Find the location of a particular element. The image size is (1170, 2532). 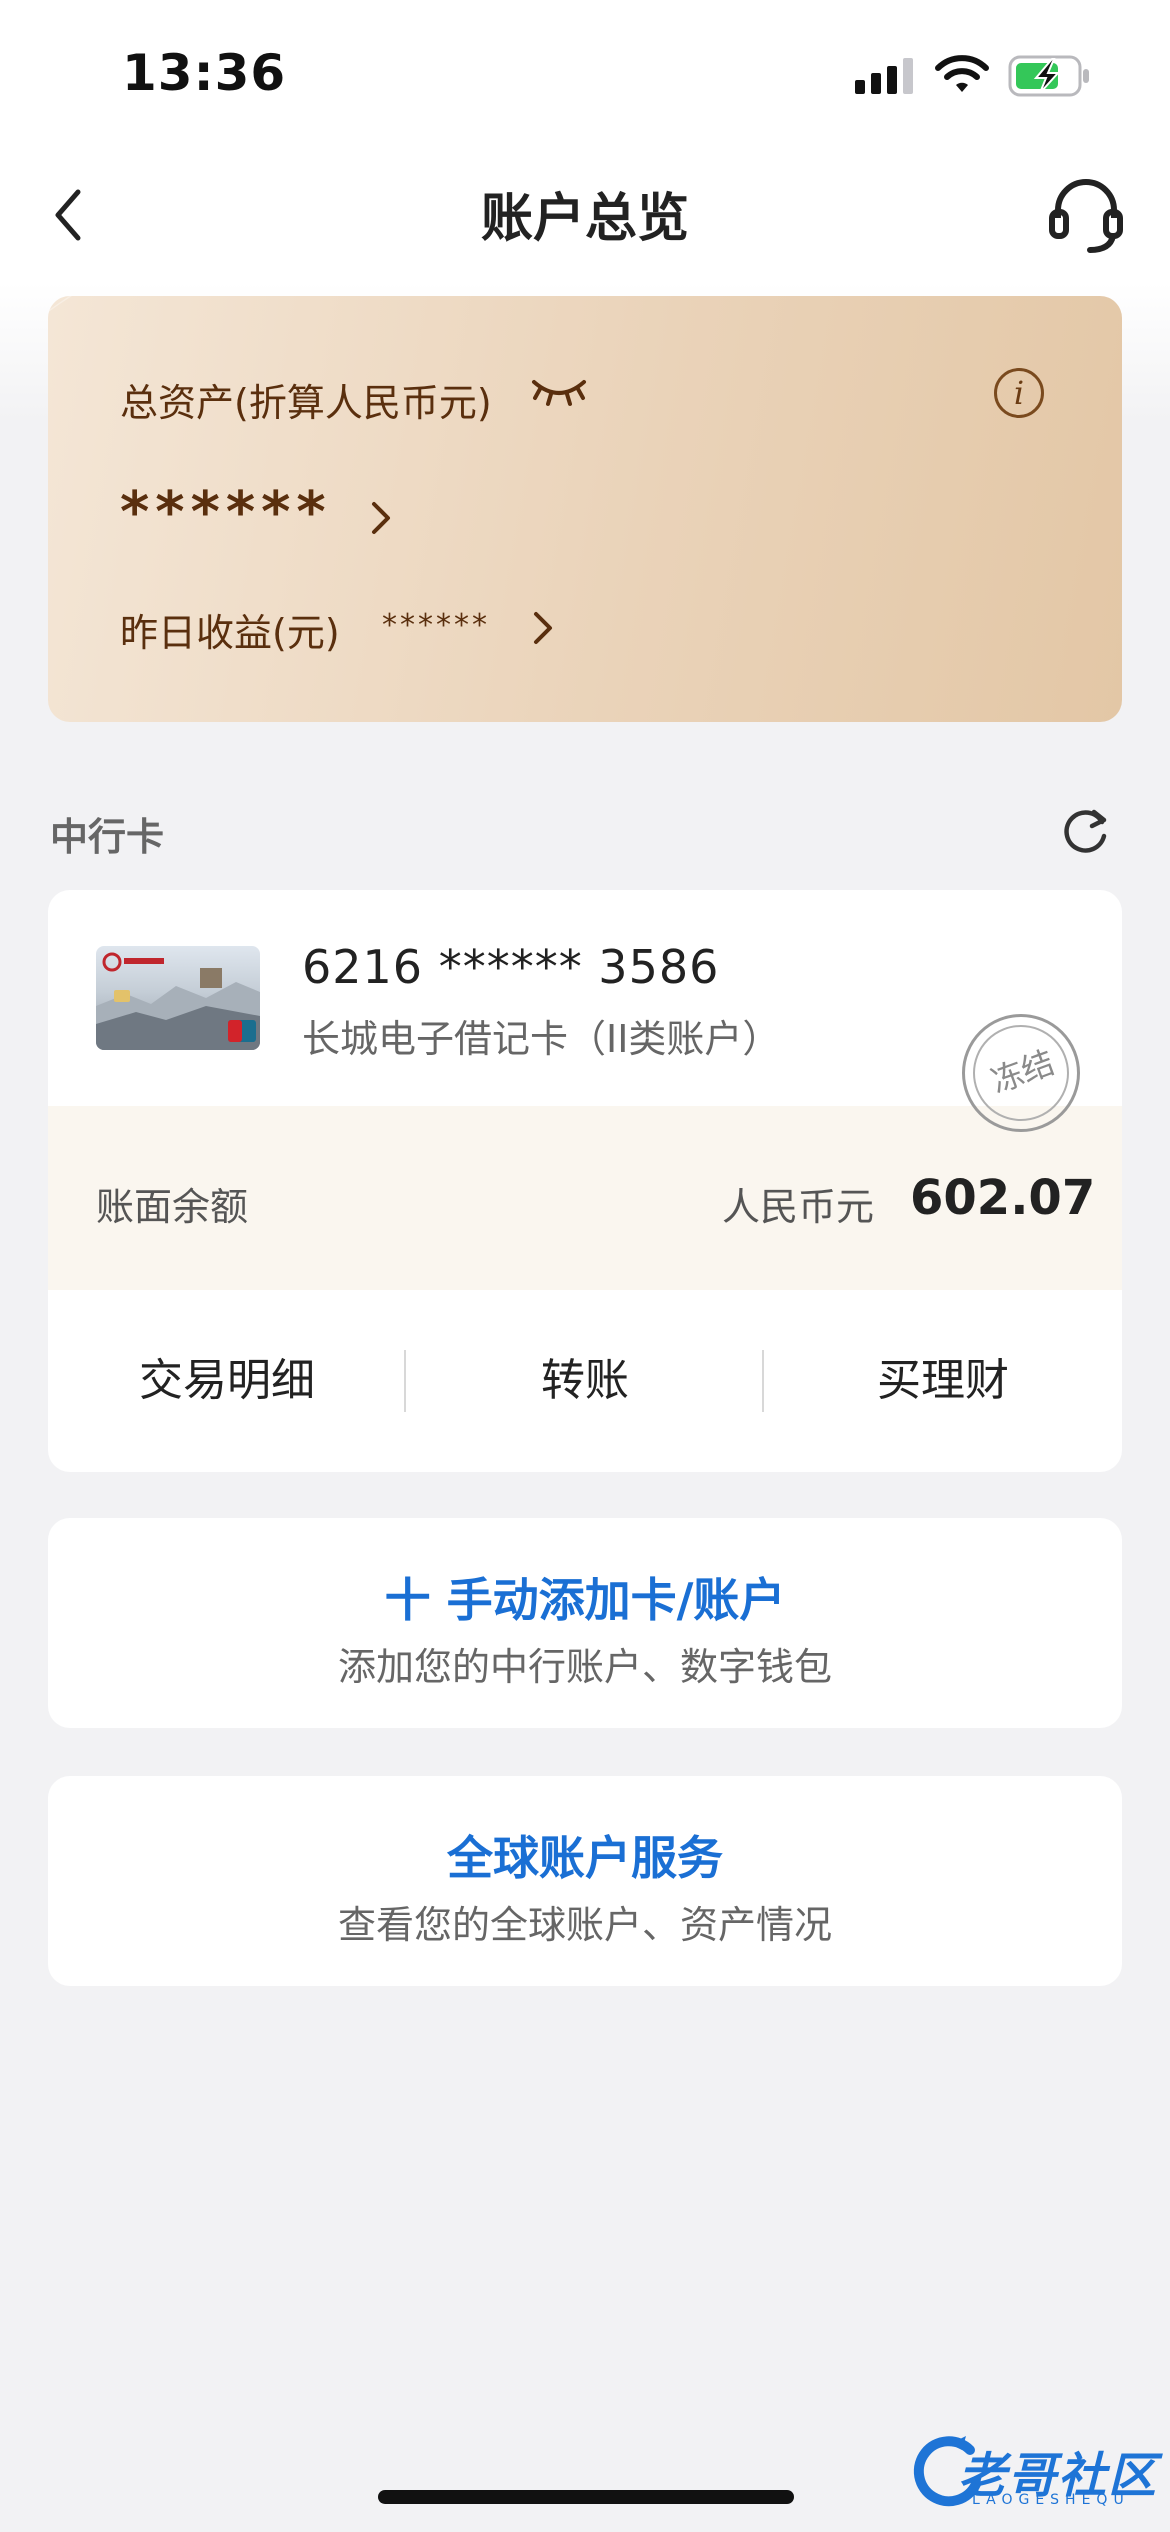

section-title: 中行卡 is located at coordinates (107, 837).